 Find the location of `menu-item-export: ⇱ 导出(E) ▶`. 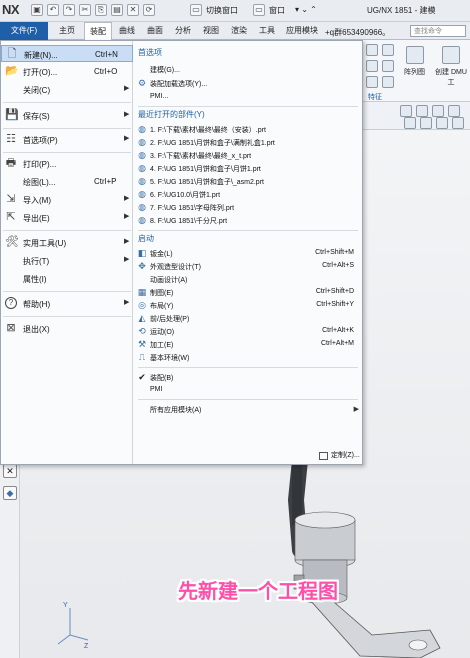

menu-item-export: ⇱ 导出(E) ▶ is located at coordinates (67, 217).